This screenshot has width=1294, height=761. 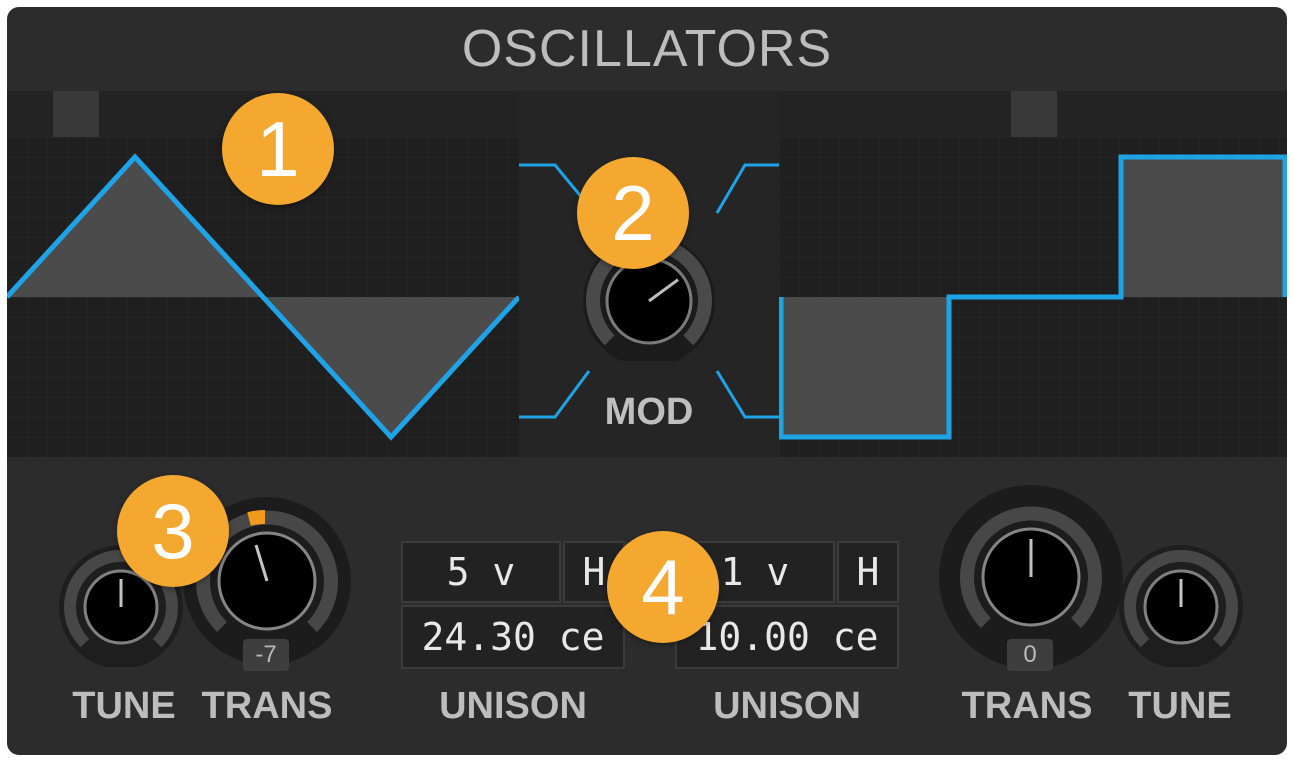 What do you see at coordinates (513, 706) in the screenshot?
I see `osc1-unison-label: UNISON` at bounding box center [513, 706].